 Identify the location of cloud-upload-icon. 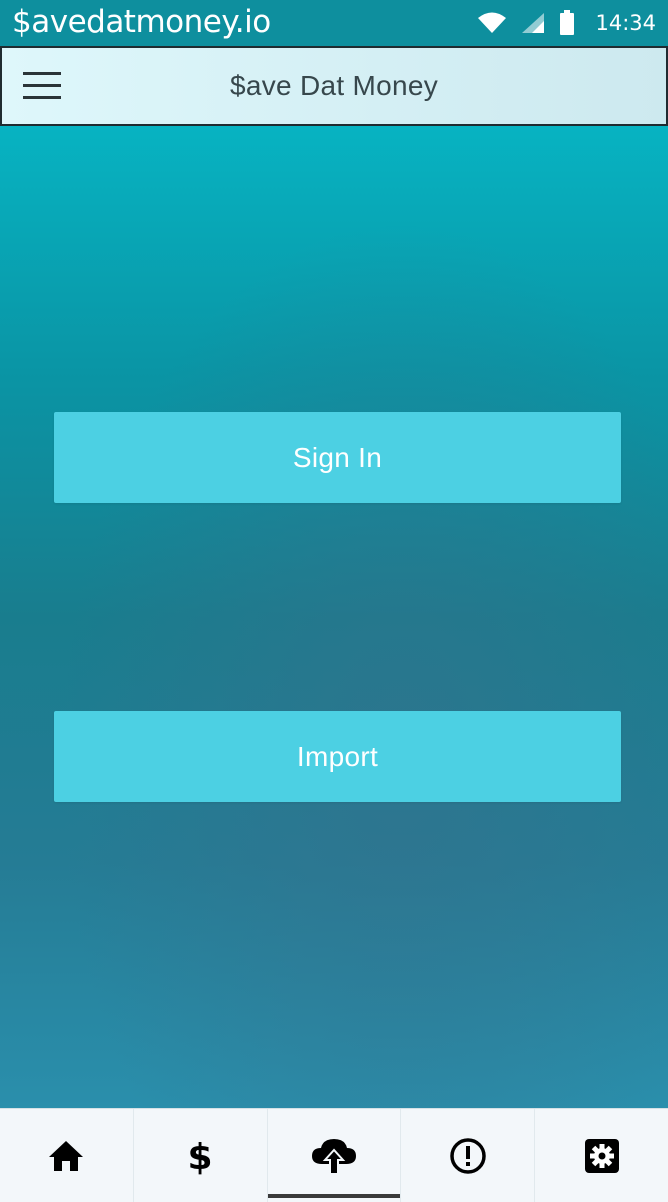
(333, 1156).